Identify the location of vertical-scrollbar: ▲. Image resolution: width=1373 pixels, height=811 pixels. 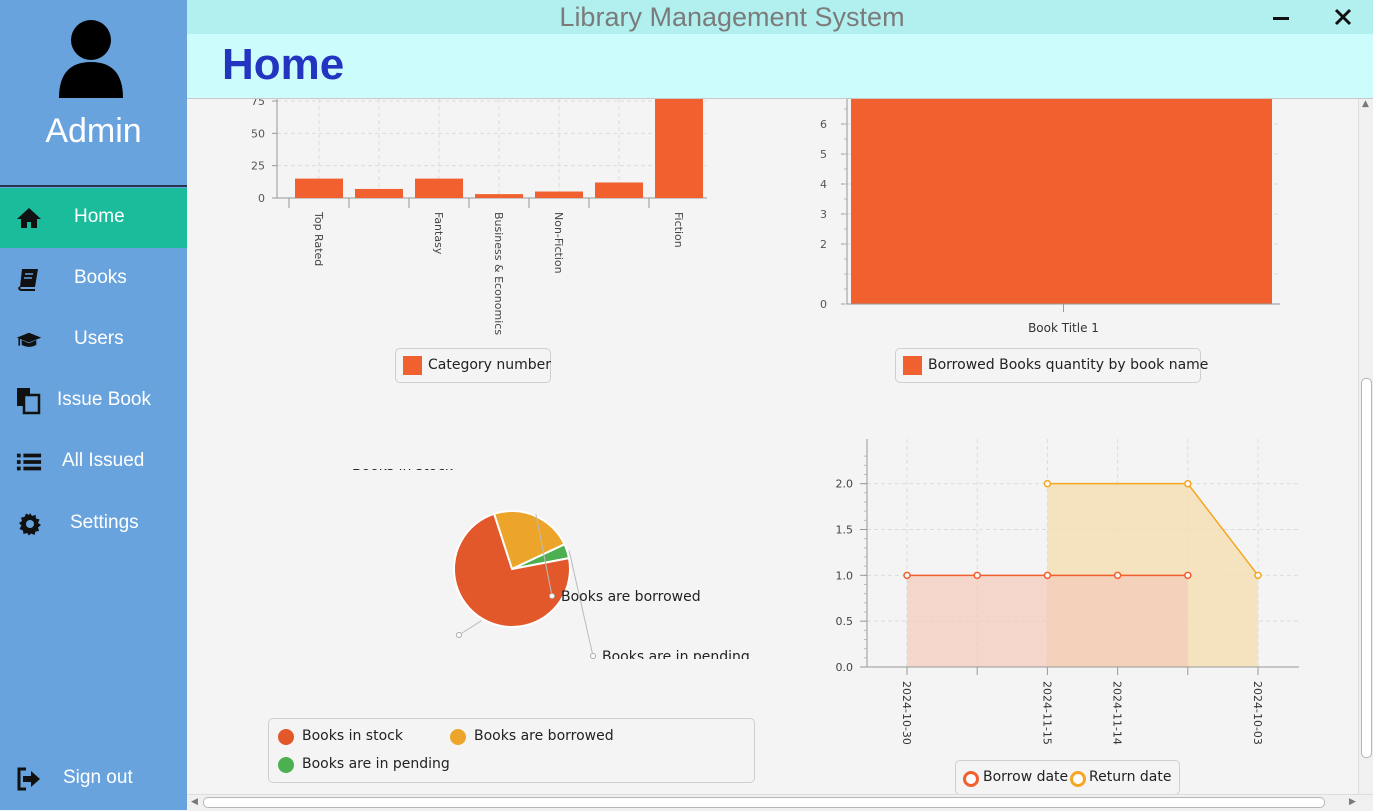
(1365, 446).